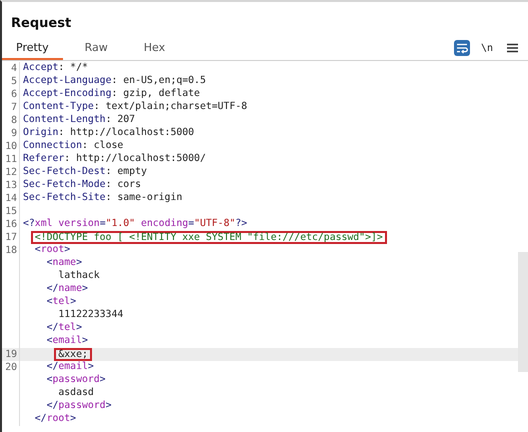 The width and height of the screenshot is (528, 432). Describe the element at coordinates (111, 94) in the screenshot. I see `code-text: Accept-Encoding: gzip, deflate` at that location.